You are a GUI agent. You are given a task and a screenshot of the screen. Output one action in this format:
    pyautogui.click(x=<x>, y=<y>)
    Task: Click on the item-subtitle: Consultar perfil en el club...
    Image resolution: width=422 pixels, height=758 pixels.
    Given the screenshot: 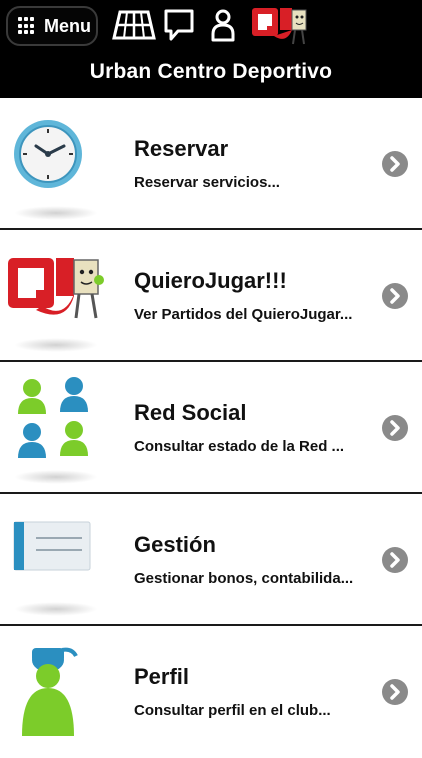 What is the action you would take?
    pyautogui.click(x=232, y=710)
    